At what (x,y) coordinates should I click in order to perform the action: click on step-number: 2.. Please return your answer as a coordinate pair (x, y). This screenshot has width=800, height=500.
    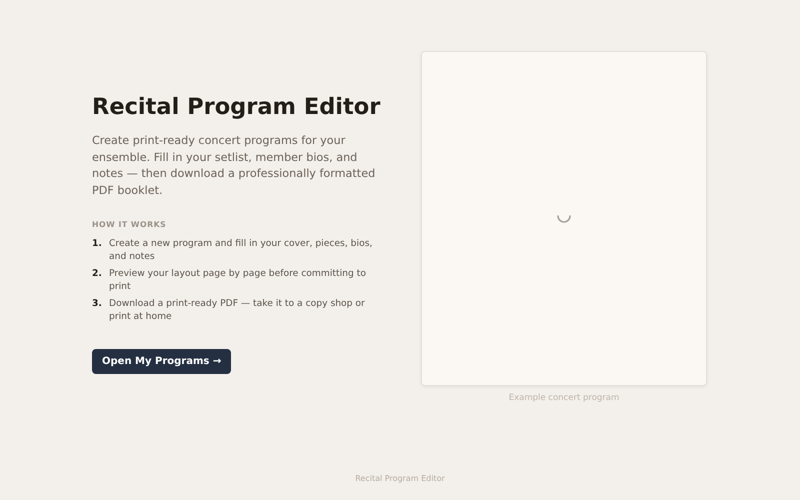
    Looking at the image, I should click on (97, 275).